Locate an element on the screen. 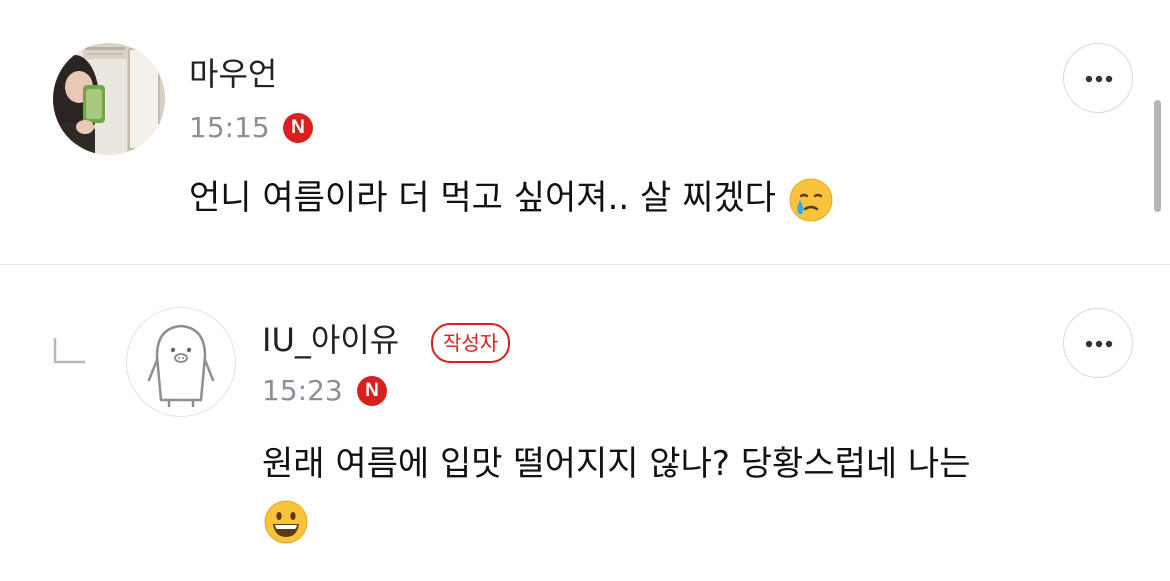 The height and width of the screenshot is (581, 1170). author-badge: 작성자 is located at coordinates (471, 343).